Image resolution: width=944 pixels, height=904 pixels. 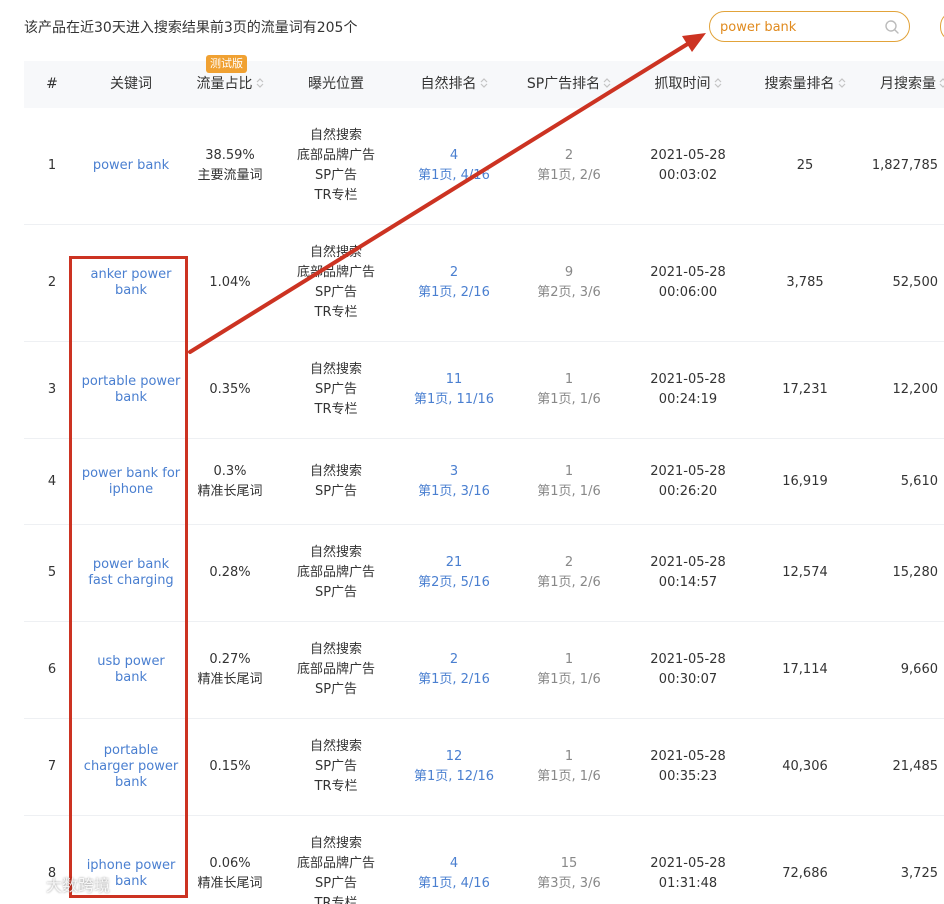 I want to click on search-rank: 17,231, so click(x=805, y=389).